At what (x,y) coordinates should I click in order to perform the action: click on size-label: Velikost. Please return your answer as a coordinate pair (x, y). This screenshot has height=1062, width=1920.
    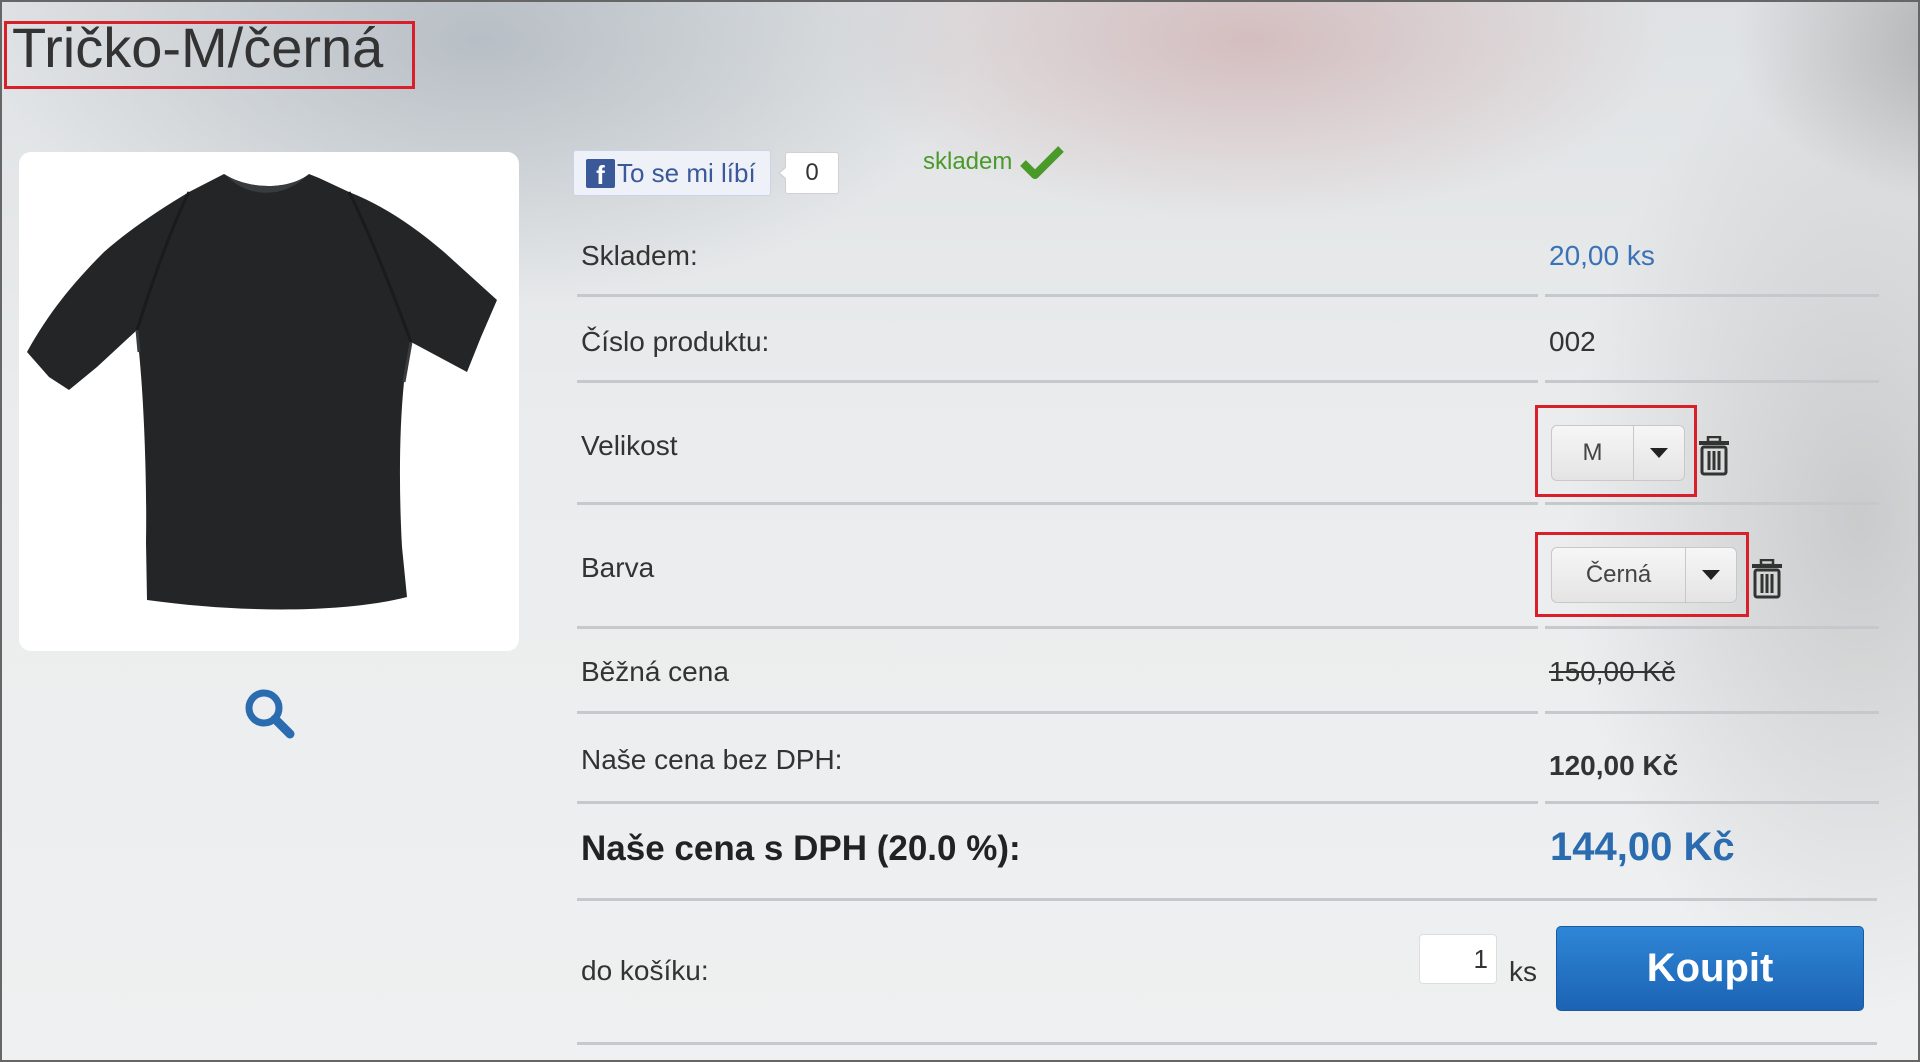
    Looking at the image, I should click on (629, 445).